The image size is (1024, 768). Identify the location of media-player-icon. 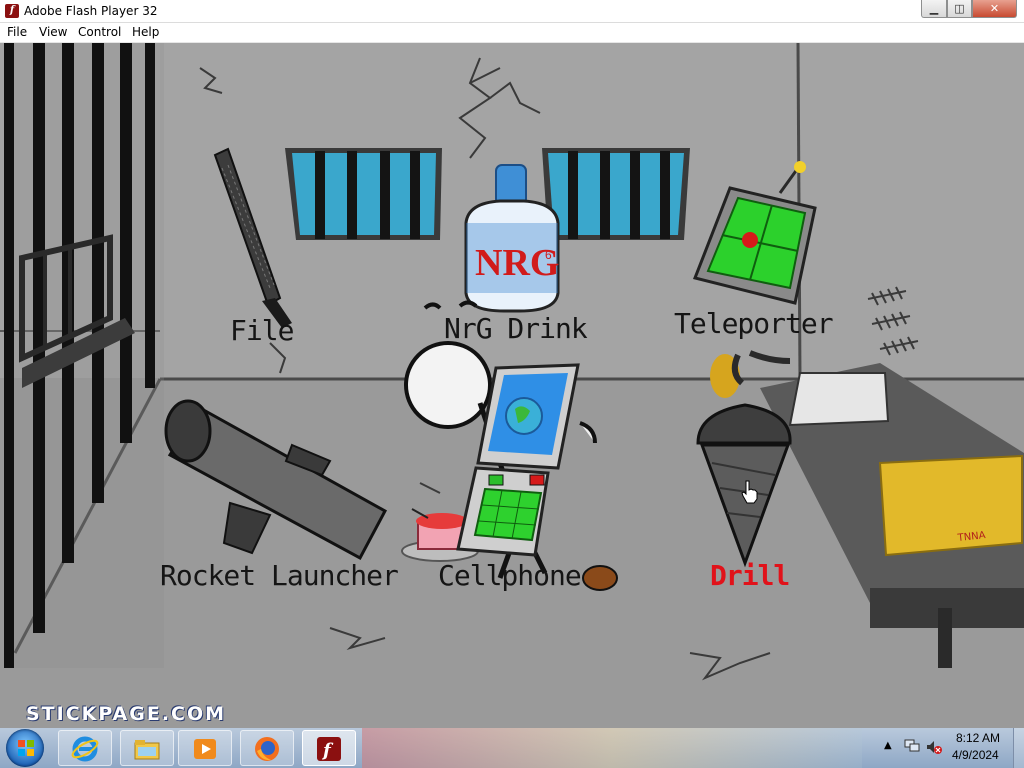
(205, 749).